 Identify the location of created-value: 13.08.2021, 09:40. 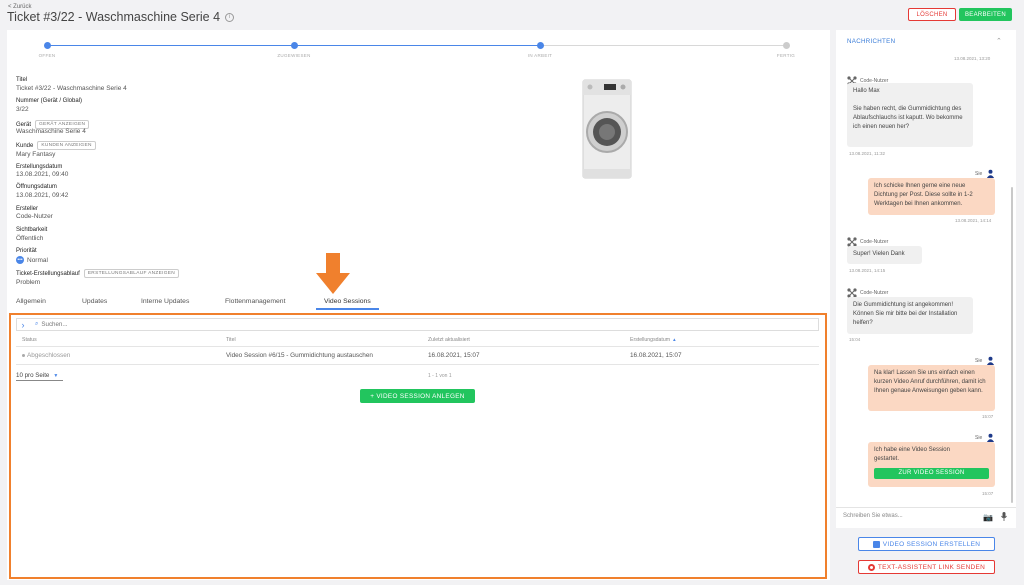
(42, 174).